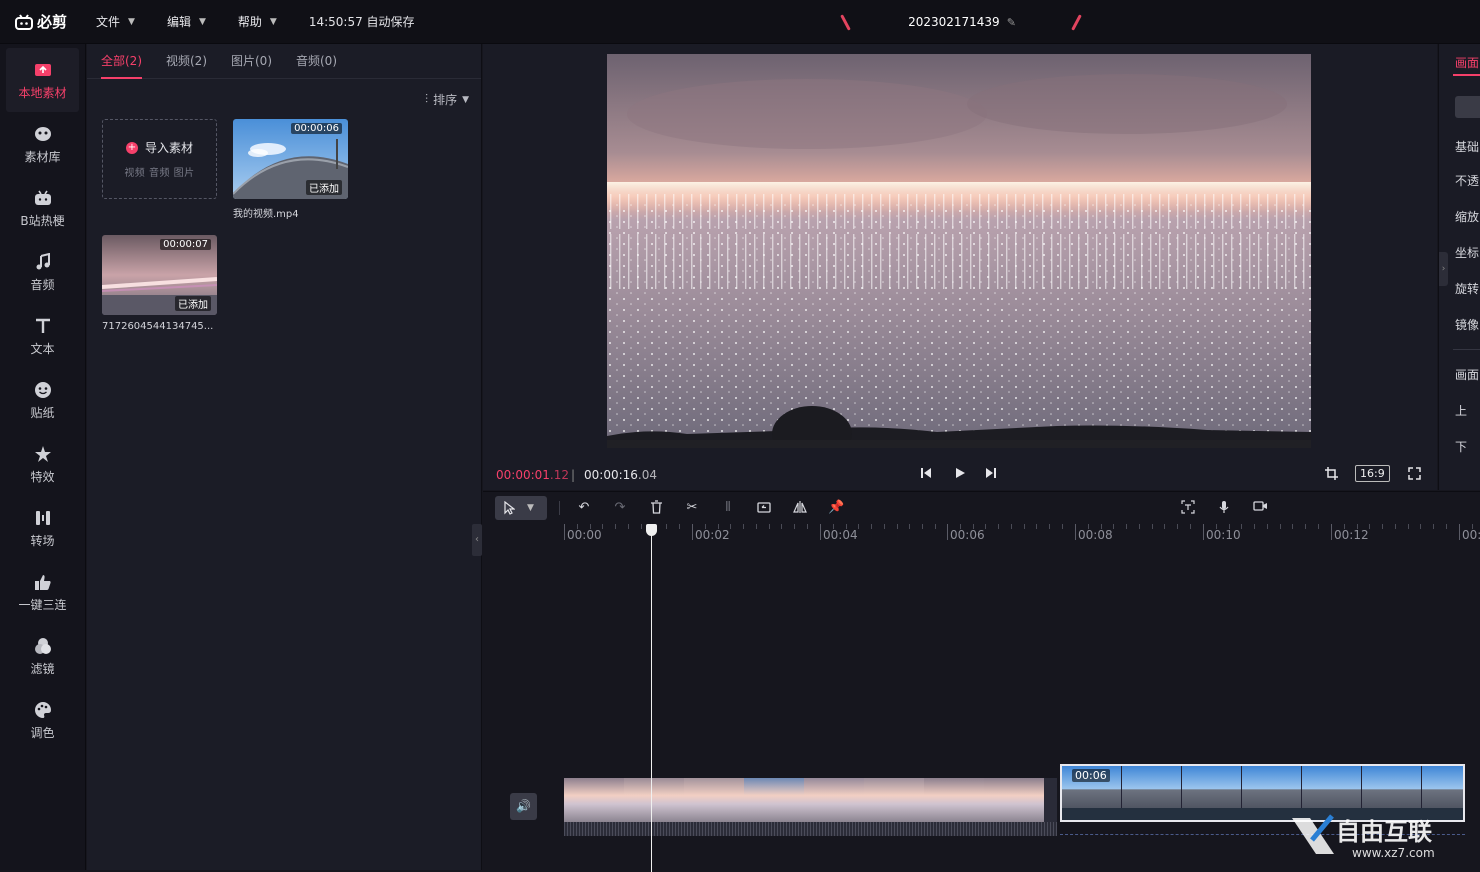 This screenshot has width=1480, height=872. What do you see at coordinates (1224, 508) in the screenshot?
I see `microphone-icon` at bounding box center [1224, 508].